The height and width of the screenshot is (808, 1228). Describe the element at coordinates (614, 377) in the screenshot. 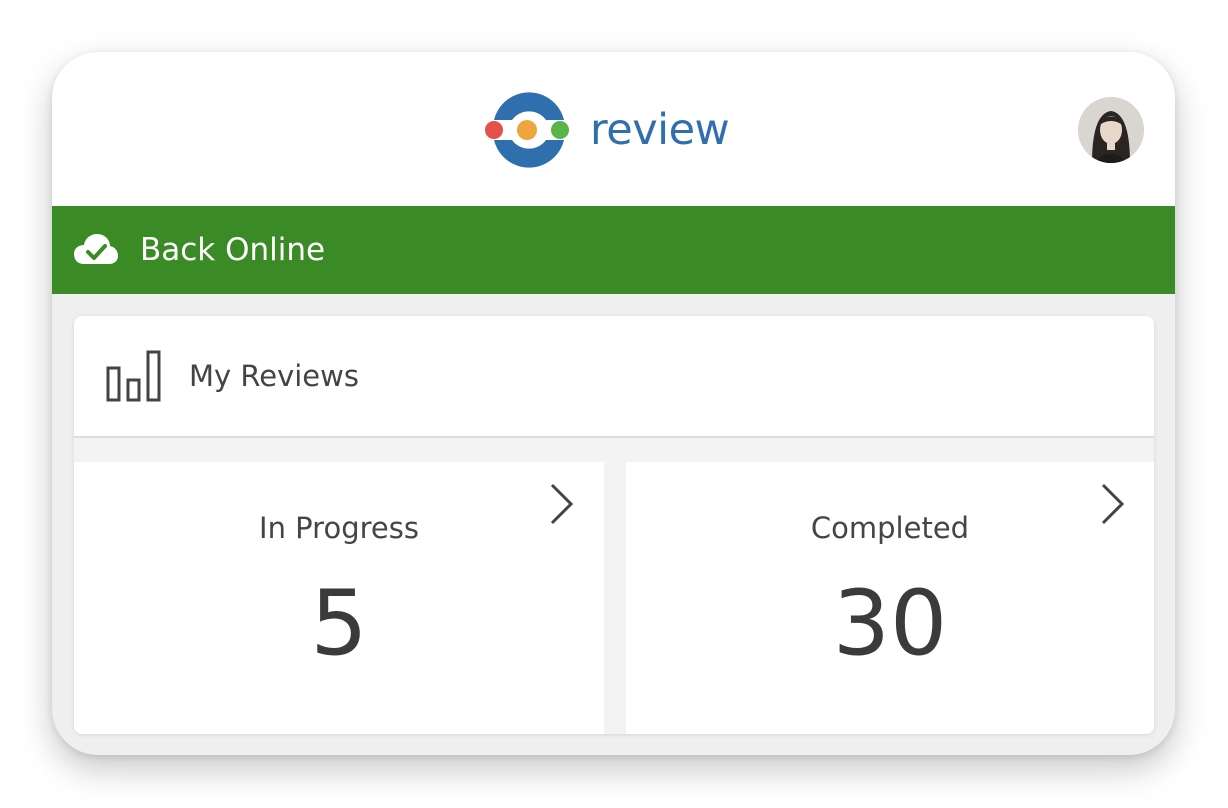

I see `card-header: My Reviews` at that location.